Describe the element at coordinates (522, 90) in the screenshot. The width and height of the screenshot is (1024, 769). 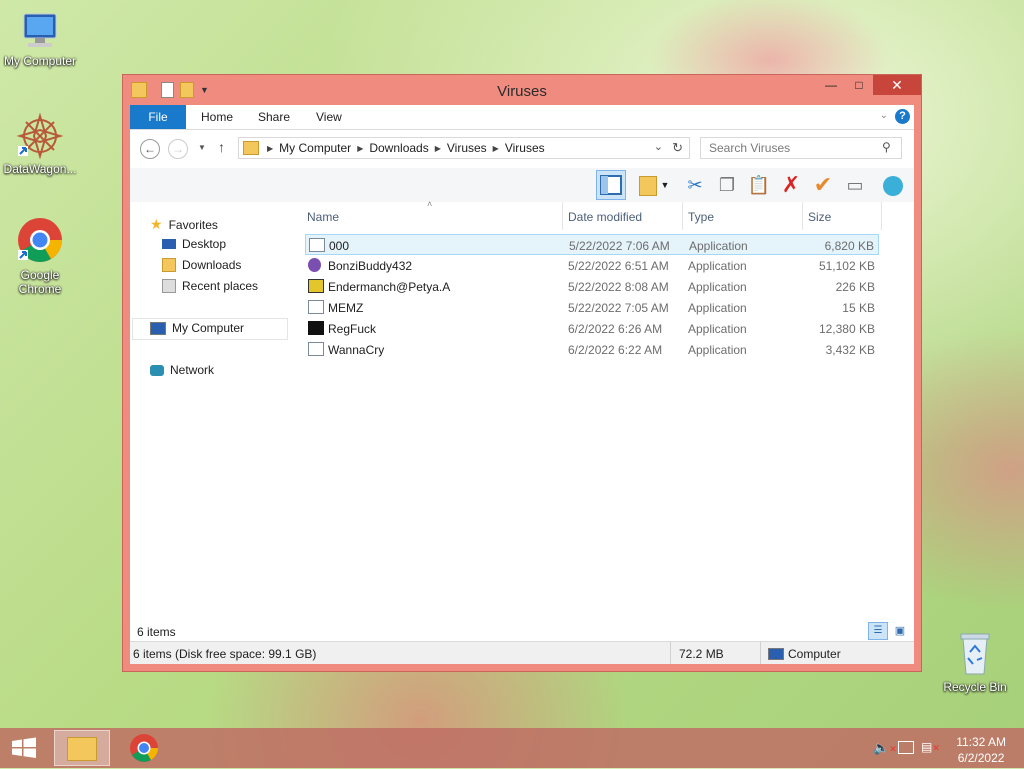
I see `title-bar: ▼ Viruses — □ ✕` at that location.